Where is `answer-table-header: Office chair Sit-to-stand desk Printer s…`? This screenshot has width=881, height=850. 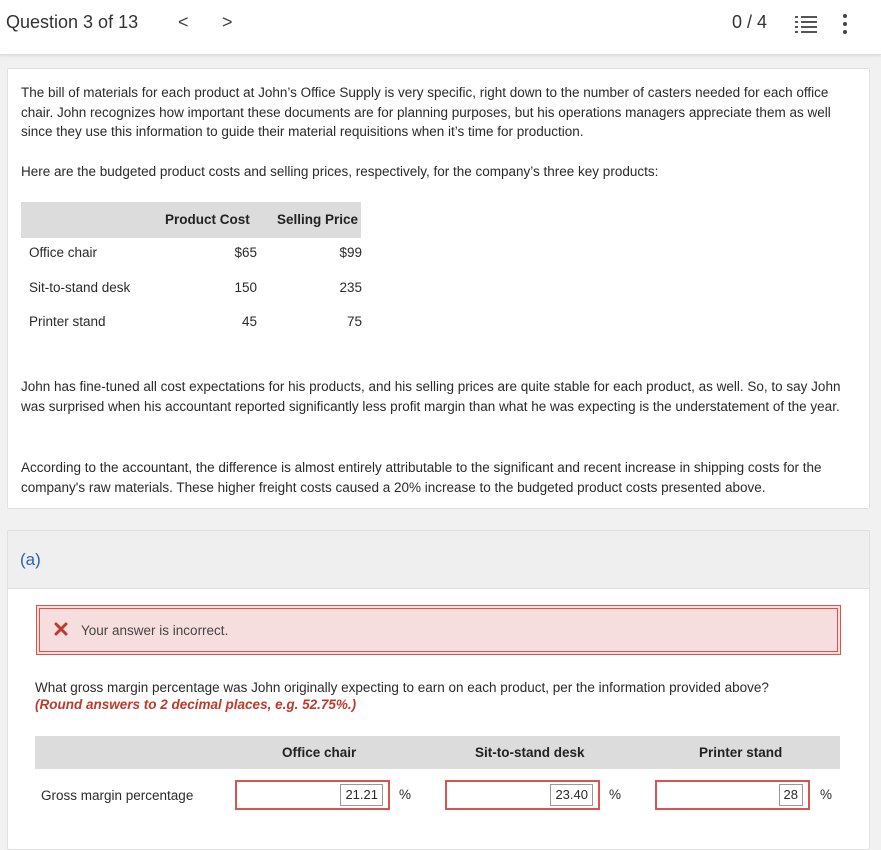
answer-table-header: Office chair Sit-to-stand desk Printer s… is located at coordinates (437, 752).